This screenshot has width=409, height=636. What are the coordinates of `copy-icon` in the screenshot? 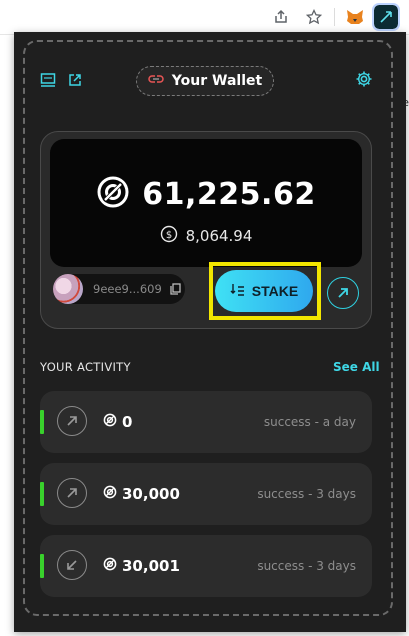 It's located at (175, 289).